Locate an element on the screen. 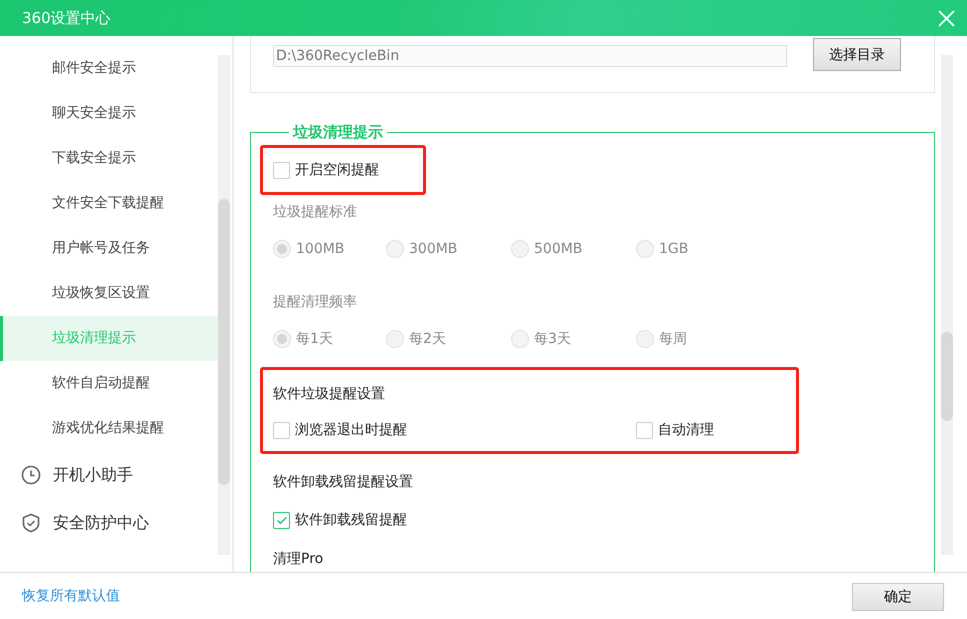 The height and width of the screenshot is (619, 967). sidebar-item: 软件自启动提醒 is located at coordinates (109, 383).